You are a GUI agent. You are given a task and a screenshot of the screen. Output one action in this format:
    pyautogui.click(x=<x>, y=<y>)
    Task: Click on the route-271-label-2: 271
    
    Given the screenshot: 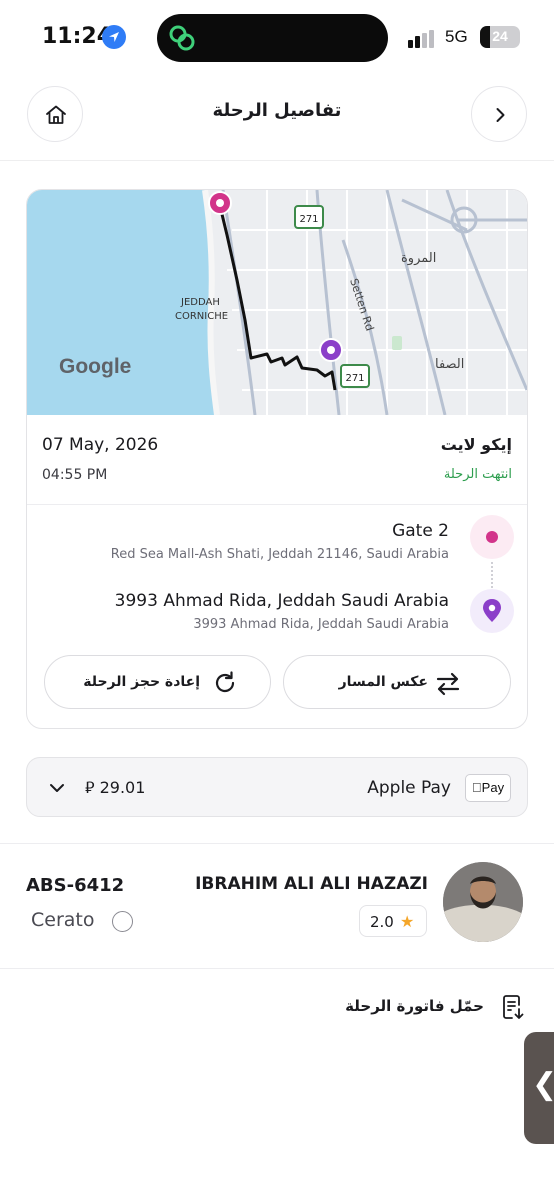 What is the action you would take?
    pyautogui.click(x=354, y=378)
    